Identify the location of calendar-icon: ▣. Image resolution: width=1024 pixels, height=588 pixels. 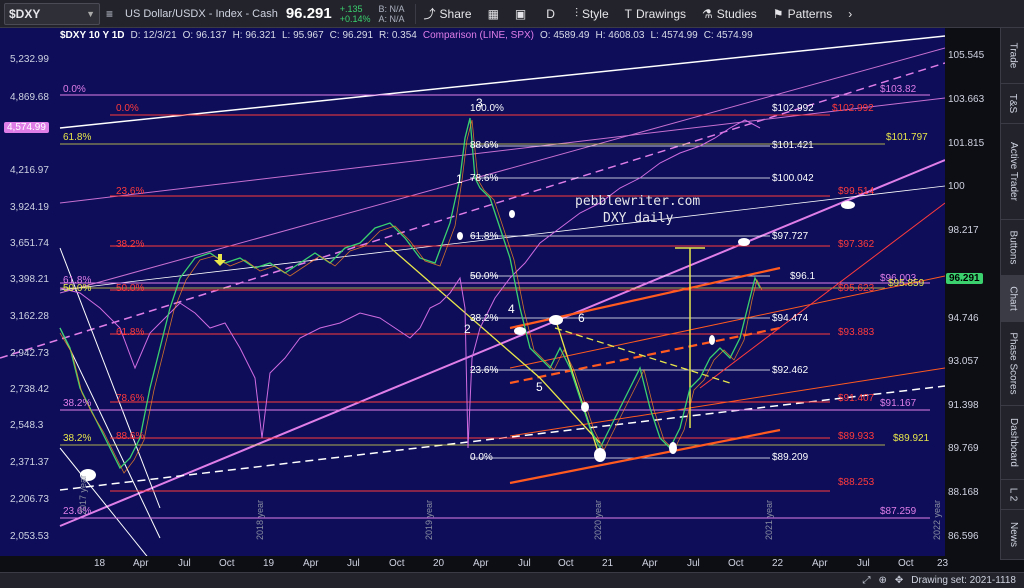
(520, 13).